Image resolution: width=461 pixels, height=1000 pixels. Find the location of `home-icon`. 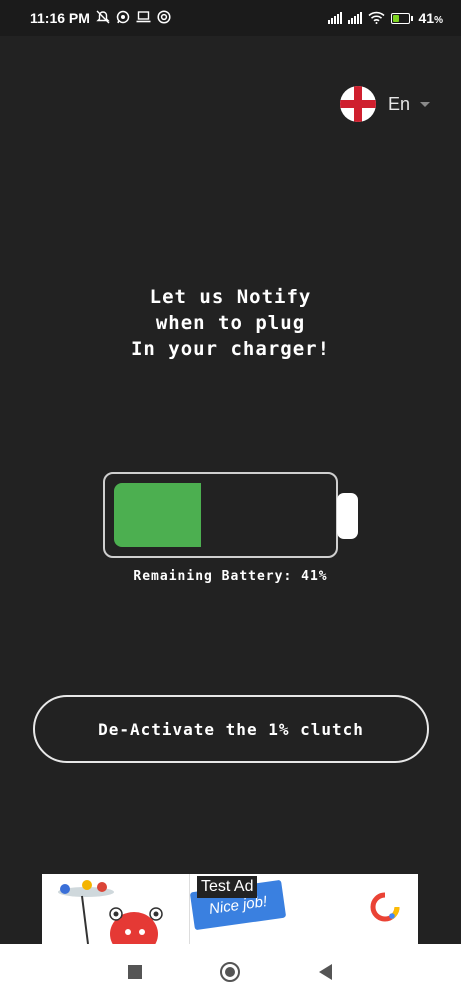

home-icon is located at coordinates (230, 972).